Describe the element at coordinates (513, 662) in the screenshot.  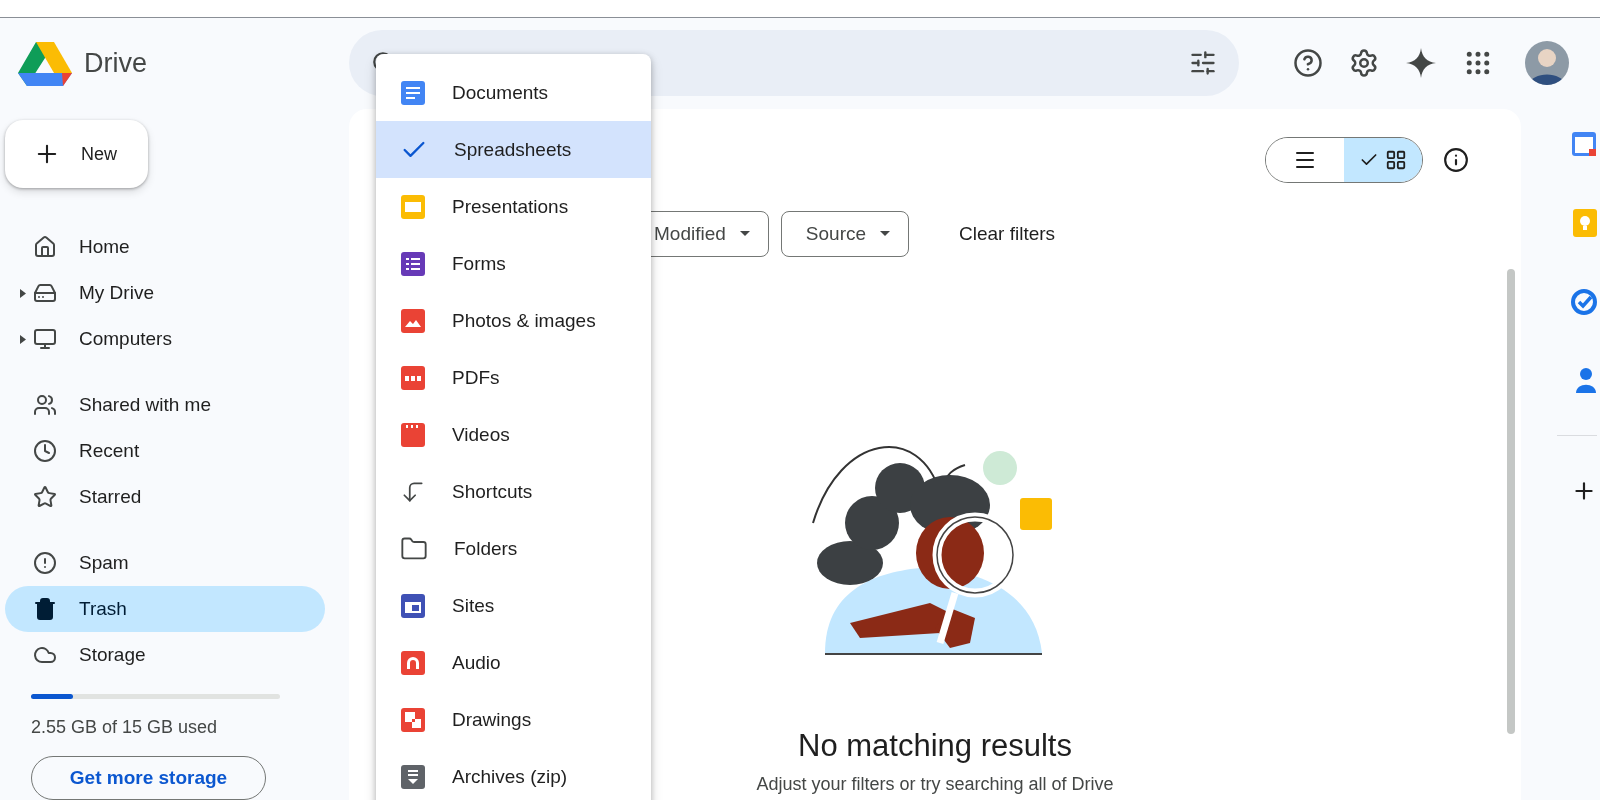
I see `menu-item: Audio` at that location.